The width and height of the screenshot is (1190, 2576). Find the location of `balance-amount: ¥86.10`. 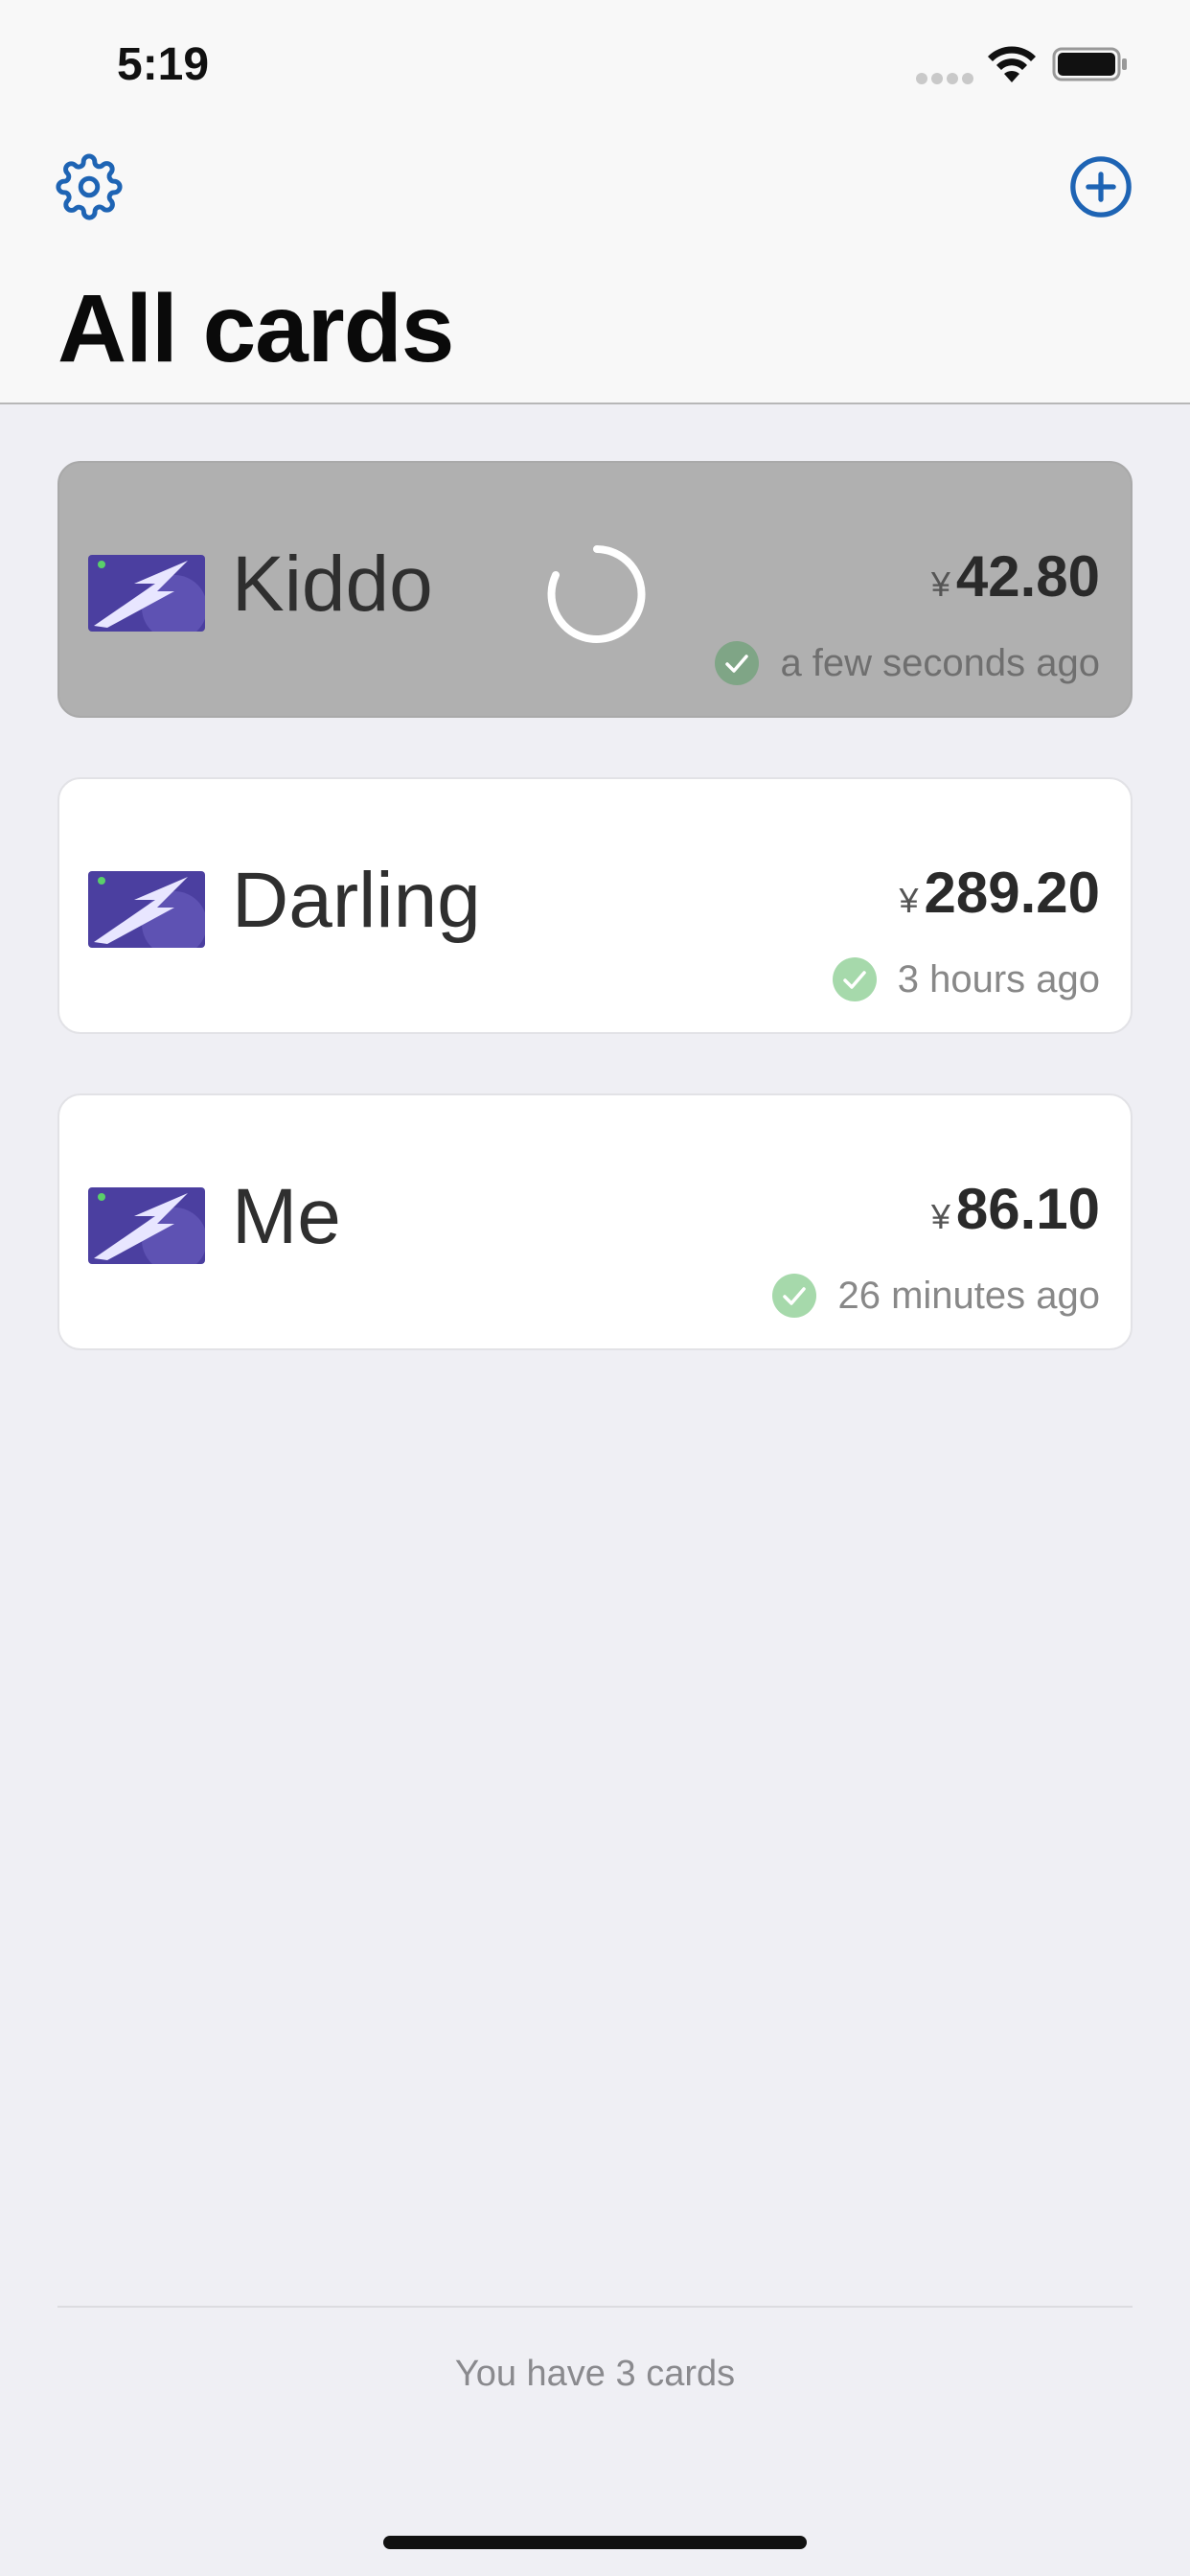

balance-amount: ¥86.10 is located at coordinates (1015, 1209).